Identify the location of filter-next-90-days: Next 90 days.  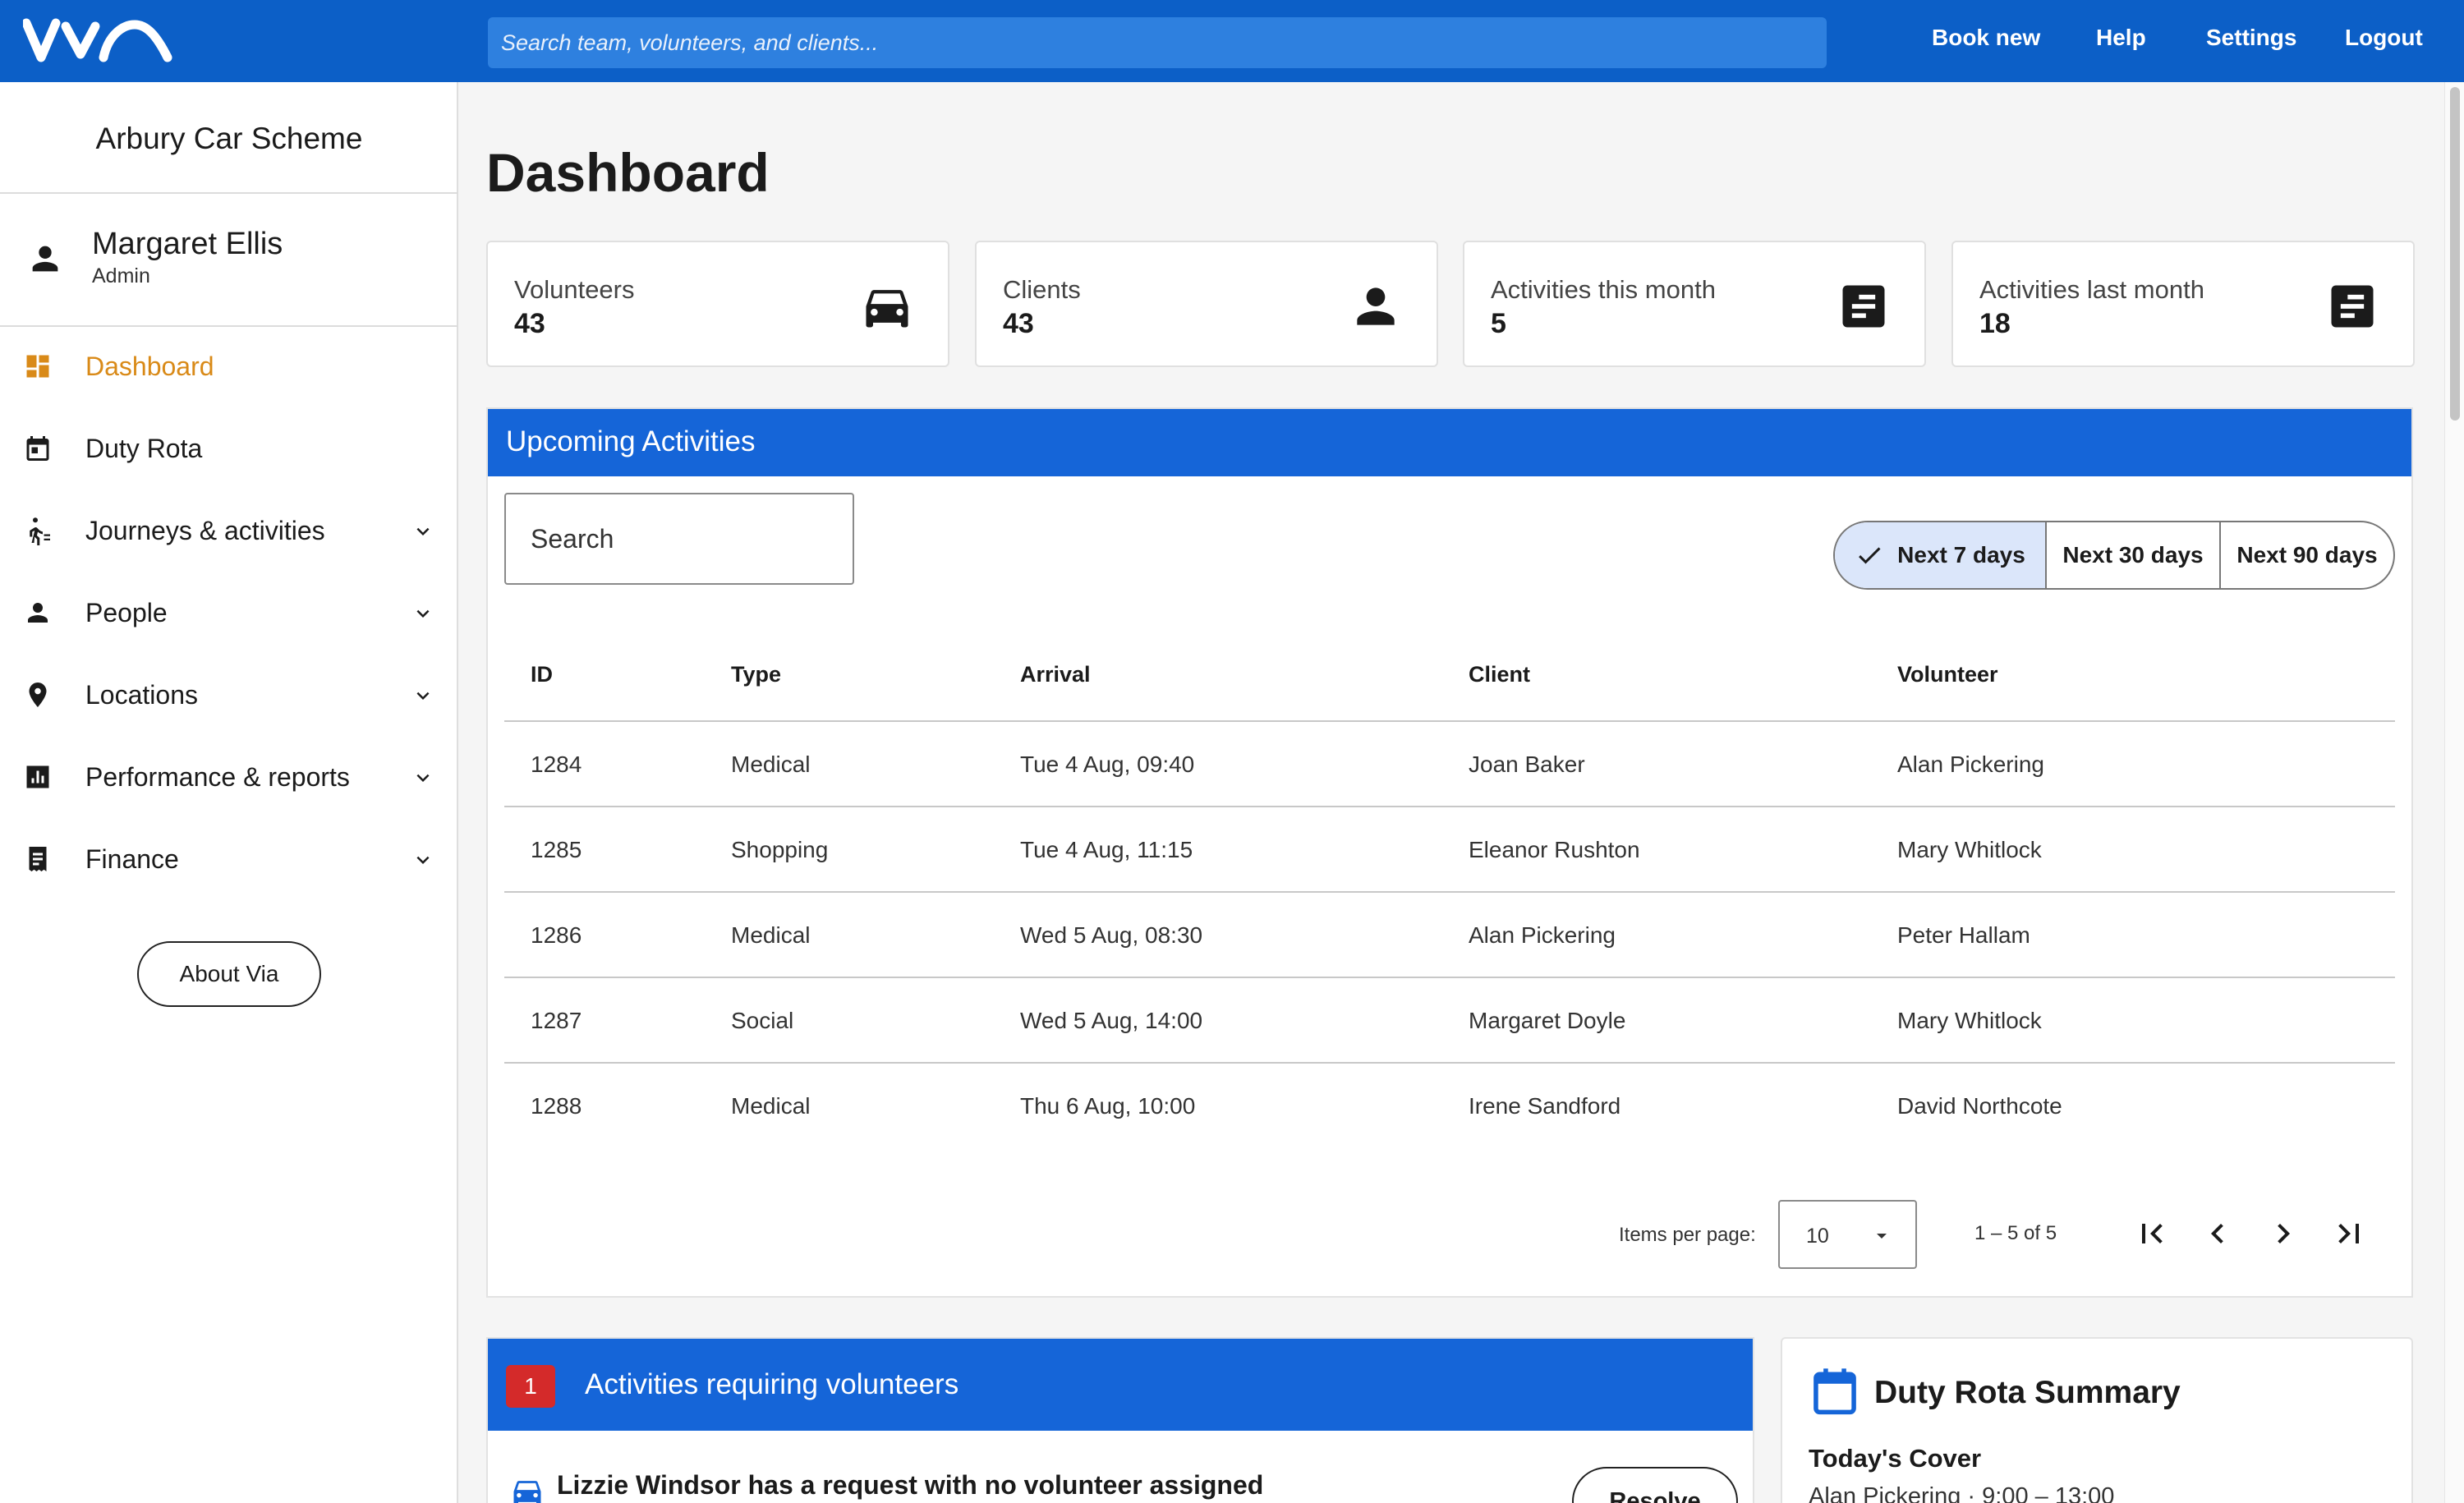
(2306, 555).